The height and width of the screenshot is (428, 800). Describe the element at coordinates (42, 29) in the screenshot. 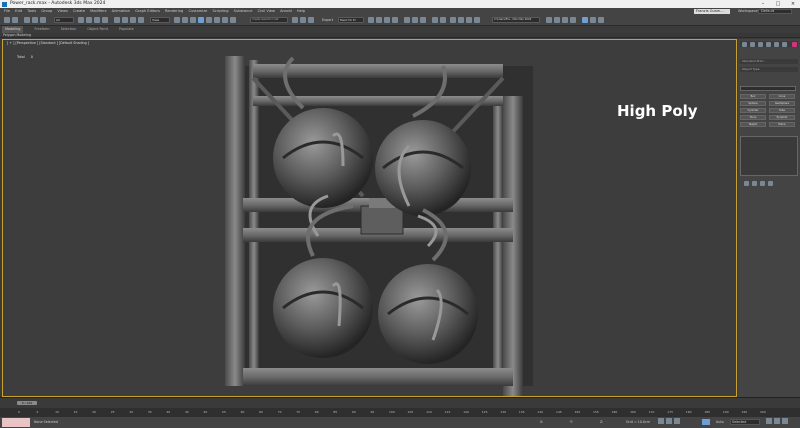

I see `tab-freeform: Freeform` at that location.